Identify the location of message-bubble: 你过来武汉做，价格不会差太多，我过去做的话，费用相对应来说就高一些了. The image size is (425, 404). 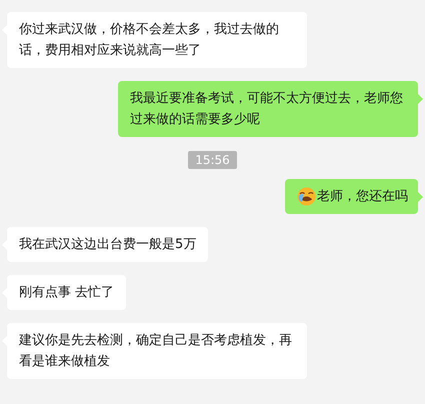
(157, 40).